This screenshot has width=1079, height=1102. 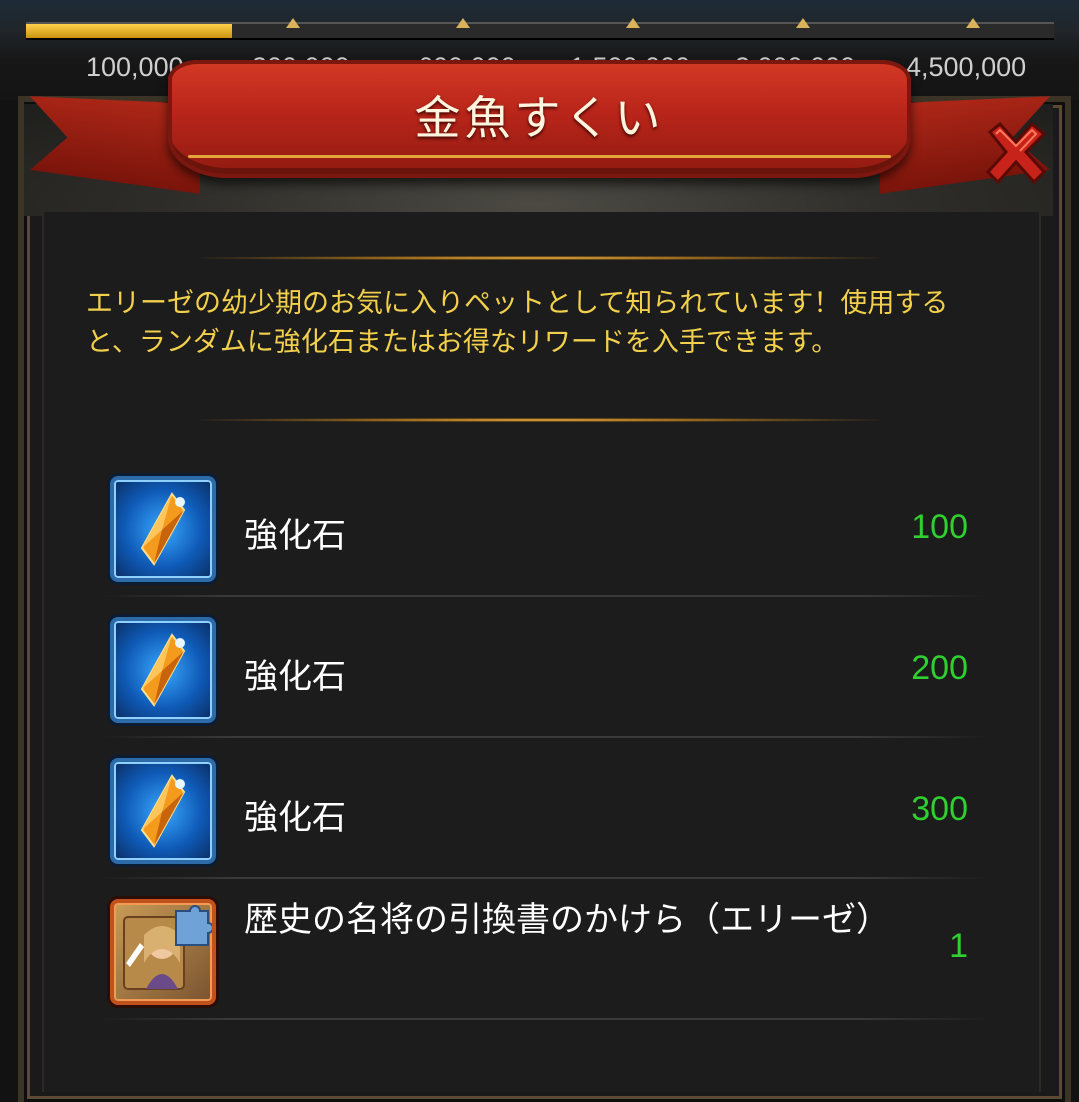 What do you see at coordinates (966, 67) in the screenshot?
I see `milestone-label: 4,500,000` at bounding box center [966, 67].